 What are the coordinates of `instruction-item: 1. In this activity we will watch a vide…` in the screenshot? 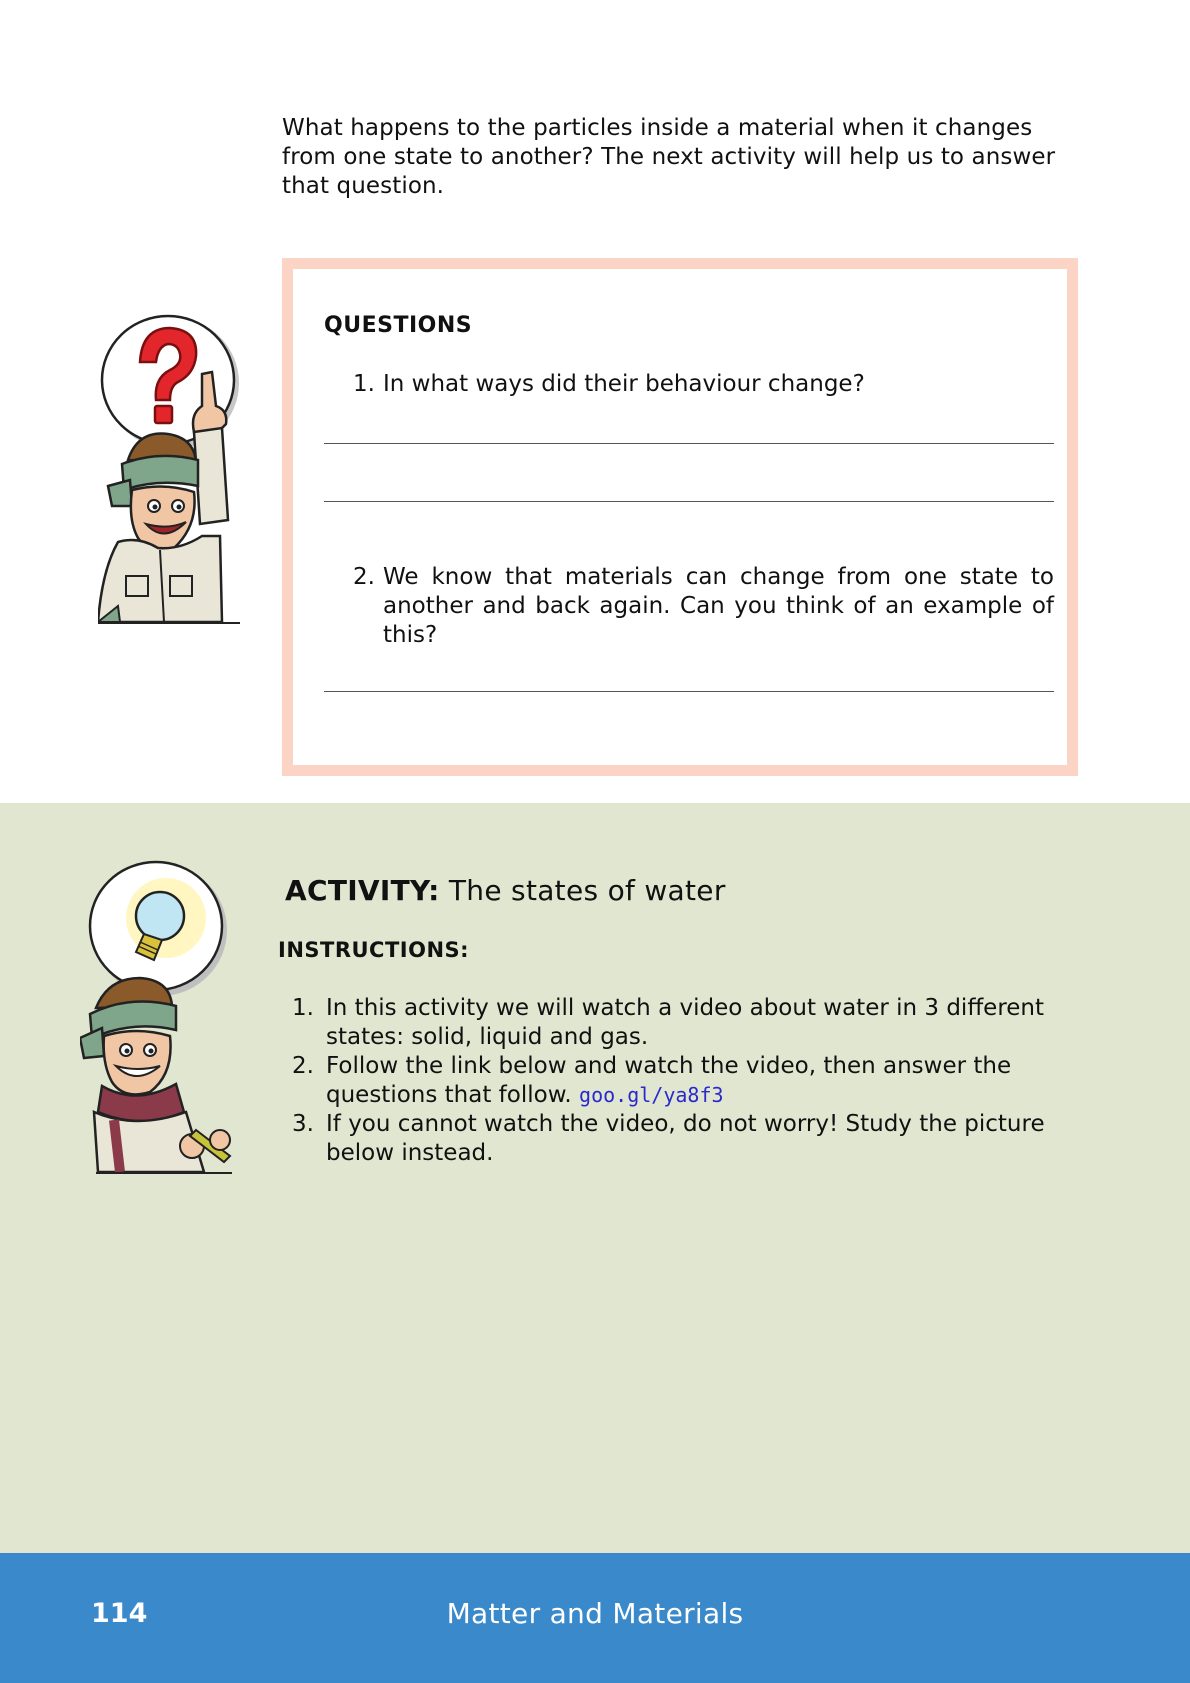 It's located at (678, 1023).